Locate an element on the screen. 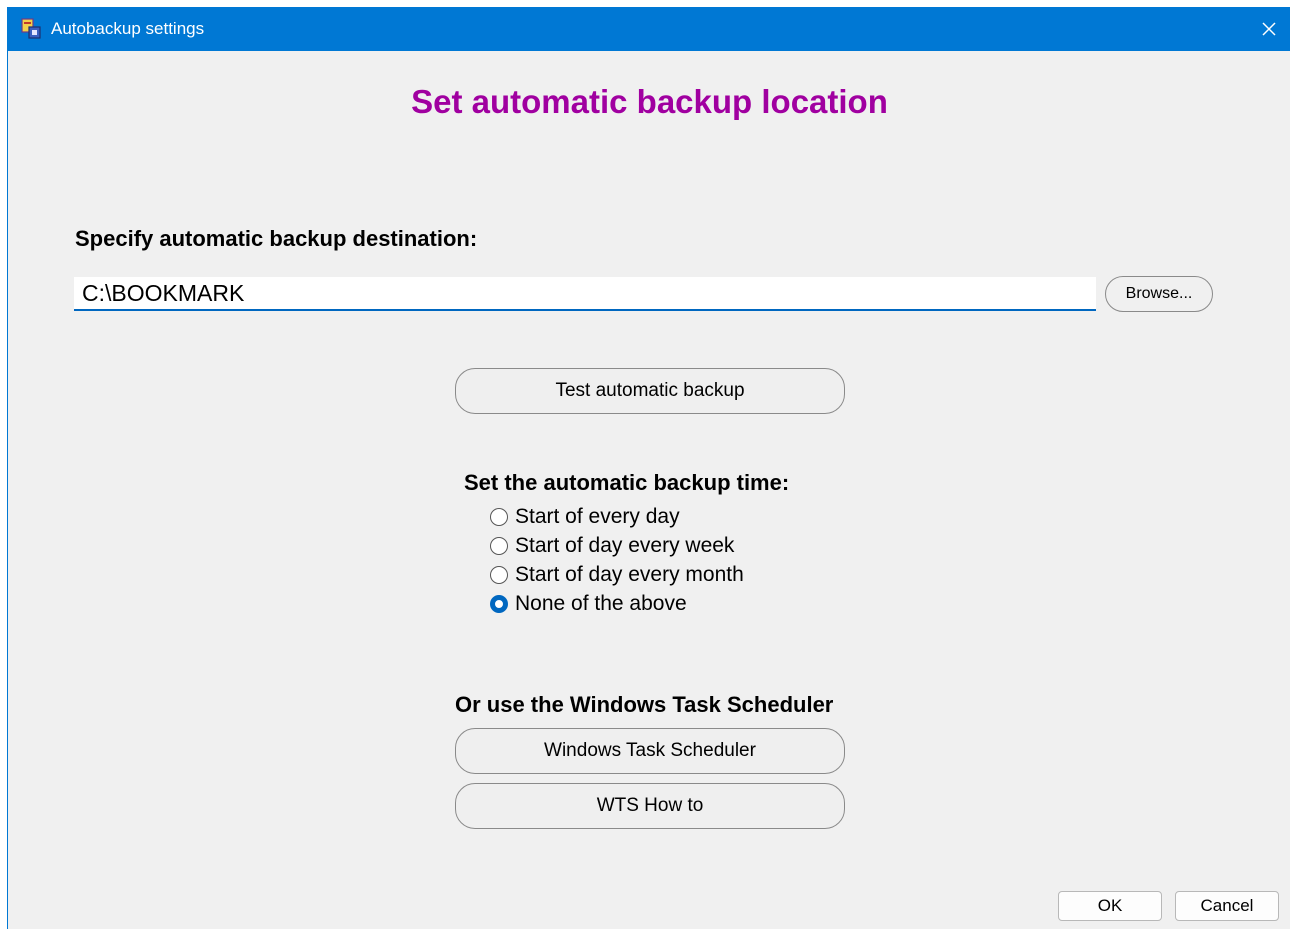 This screenshot has height=929, width=1290. radio-every-day: Start of every day is located at coordinates (585, 517).